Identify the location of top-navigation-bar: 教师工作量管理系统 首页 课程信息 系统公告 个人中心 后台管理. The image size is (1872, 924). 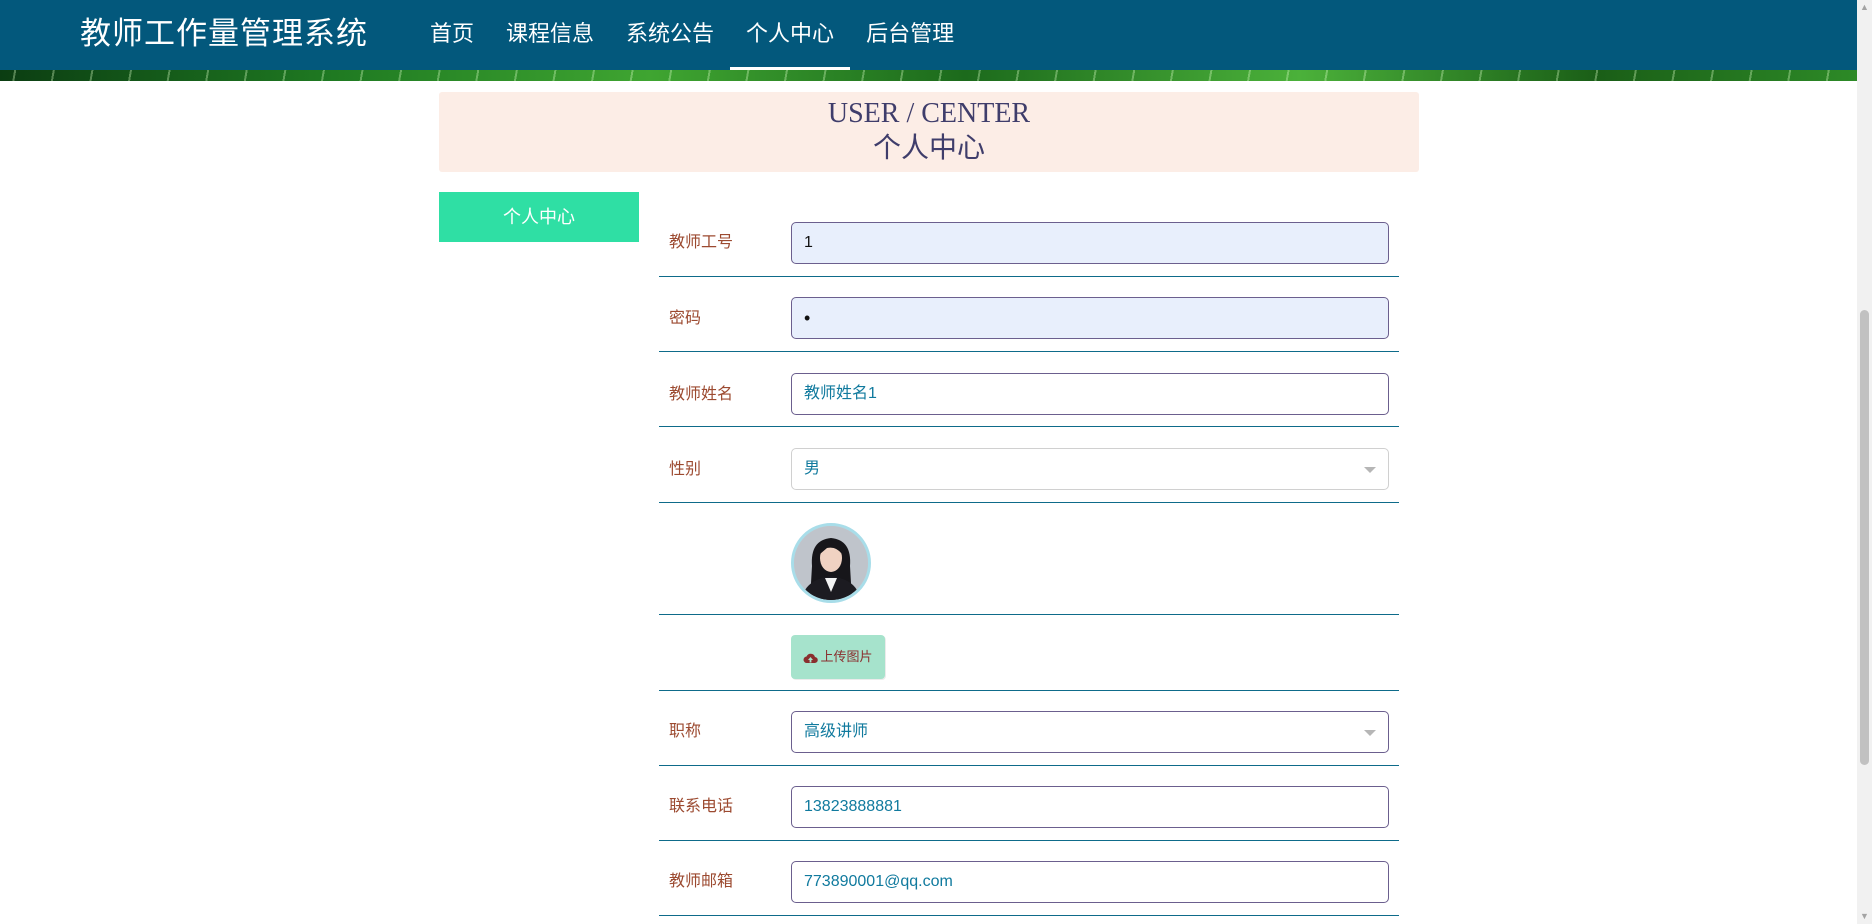
(928, 35).